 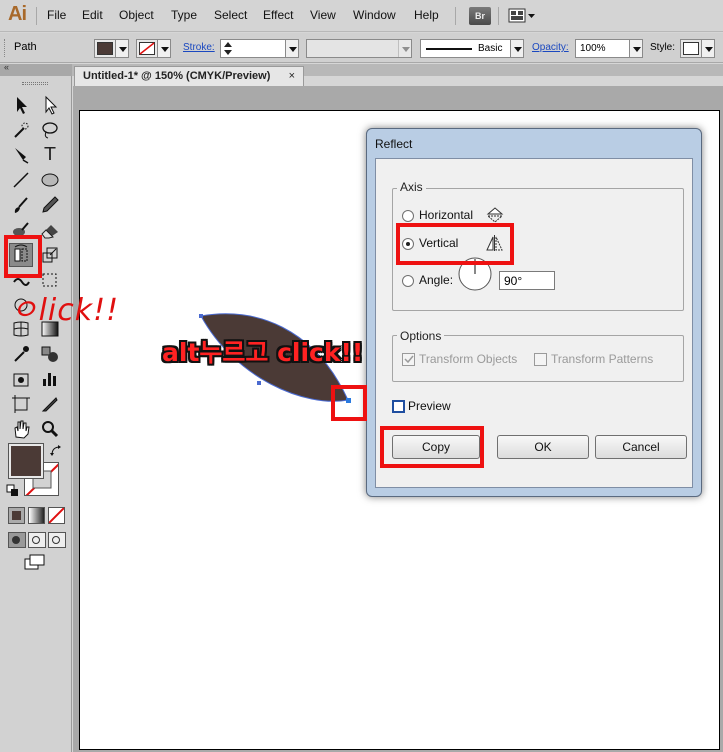 I want to click on symbol-icon, so click(x=21, y=380).